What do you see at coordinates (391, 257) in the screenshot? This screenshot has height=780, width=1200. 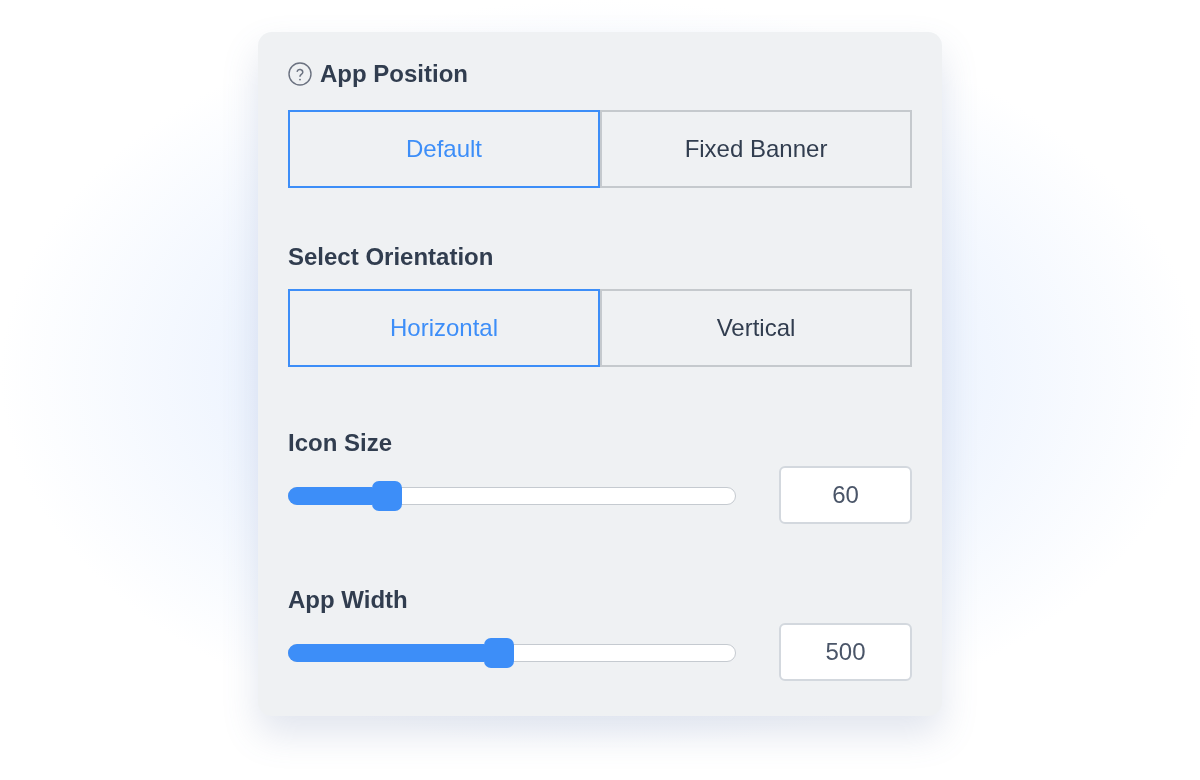 I see `section-title: Select Orientation` at bounding box center [391, 257].